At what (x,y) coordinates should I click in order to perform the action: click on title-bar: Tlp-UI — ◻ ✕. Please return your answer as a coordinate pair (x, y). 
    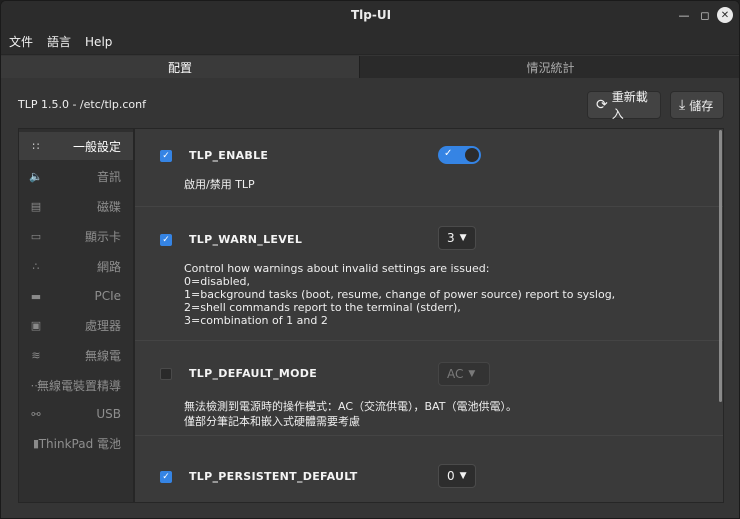
    Looking at the image, I should click on (370, 15).